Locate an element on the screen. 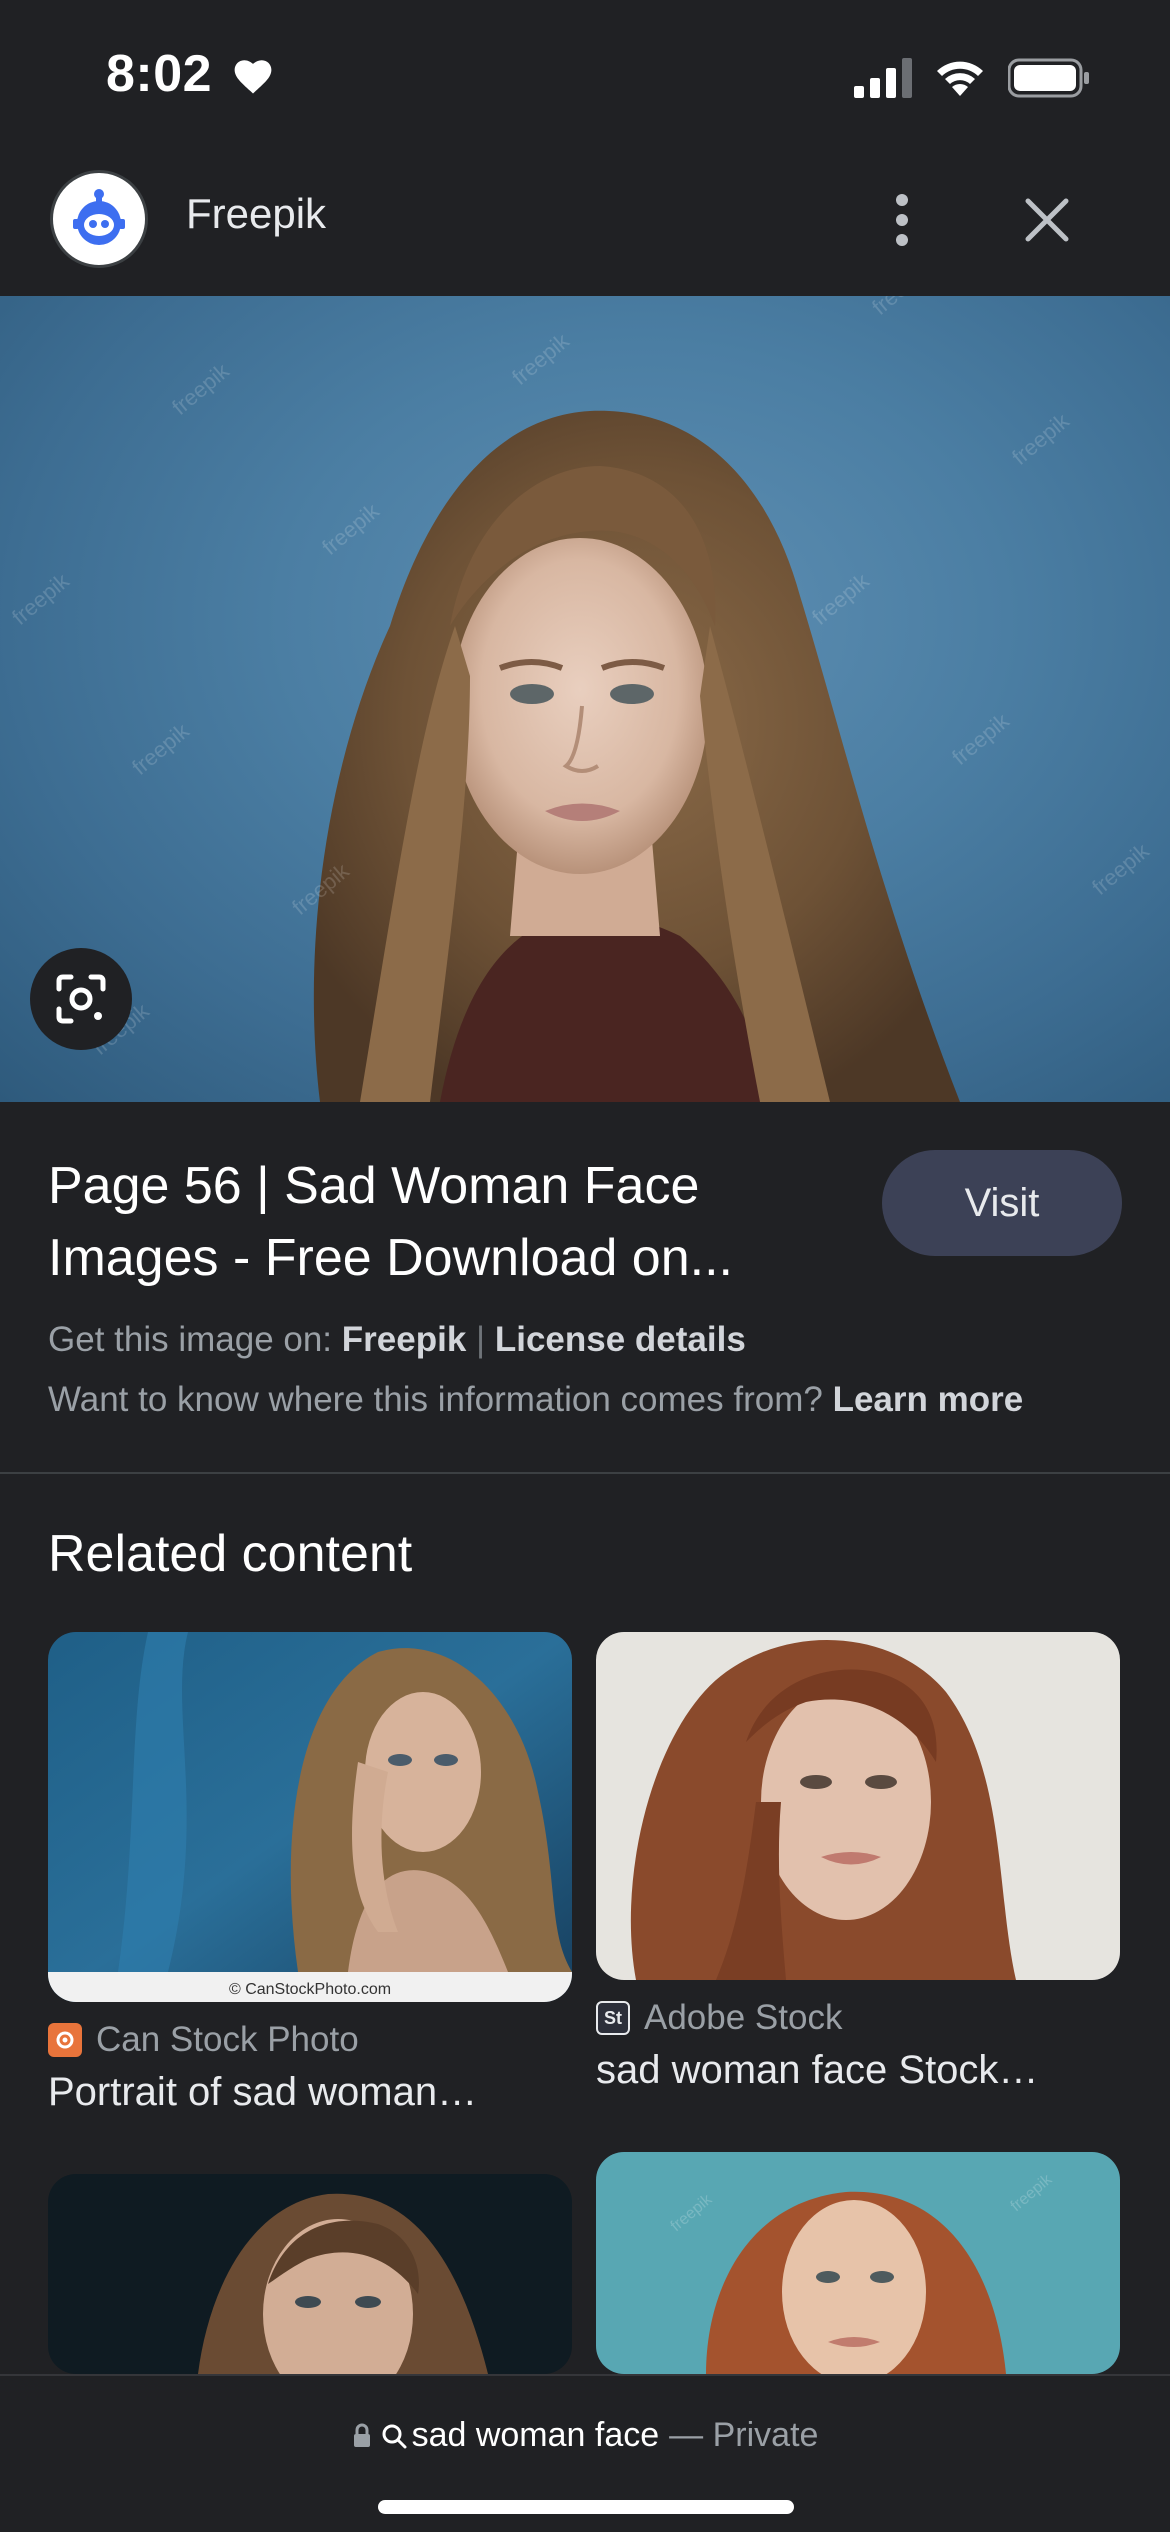 This screenshot has height=2532, width=1170. related-source-name: Adobe Stock is located at coordinates (743, 2017).